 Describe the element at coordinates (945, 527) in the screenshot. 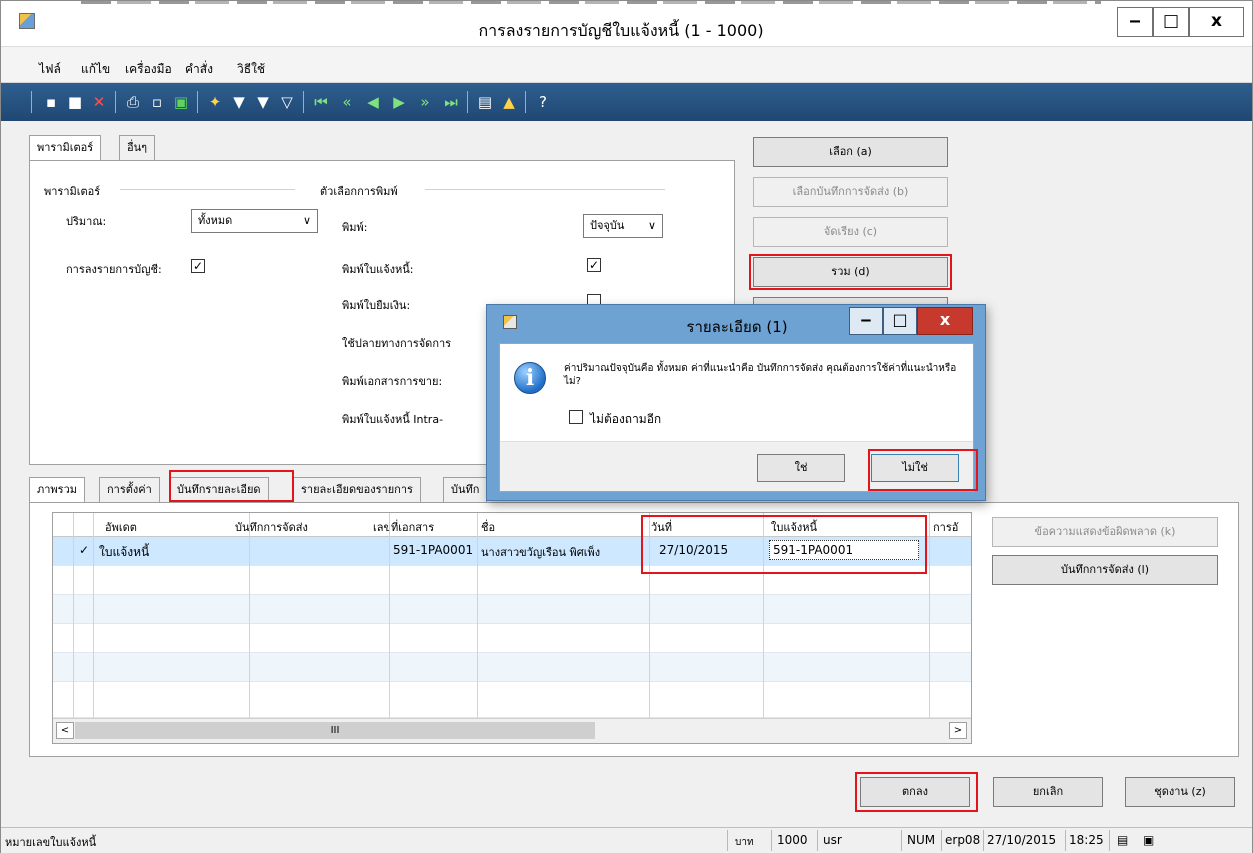

I see `column-truncated: การอั` at that location.